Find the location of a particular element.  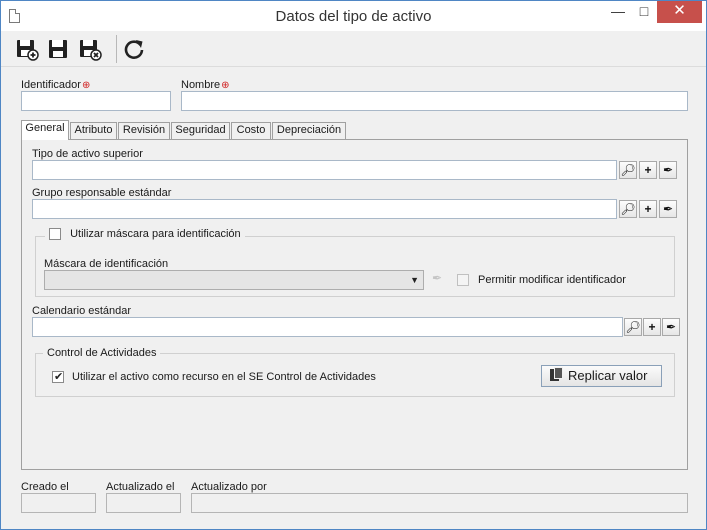

name-input is located at coordinates (434, 101).